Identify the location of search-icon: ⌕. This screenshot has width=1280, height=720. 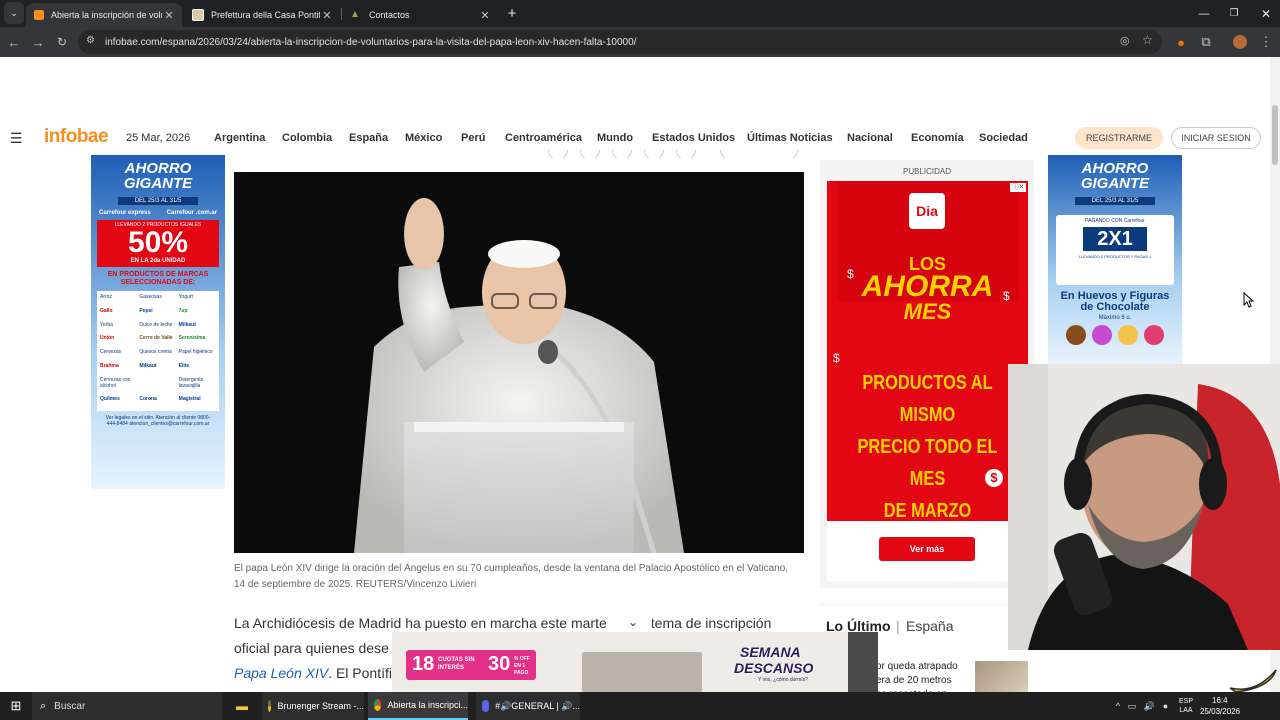
(43, 705).